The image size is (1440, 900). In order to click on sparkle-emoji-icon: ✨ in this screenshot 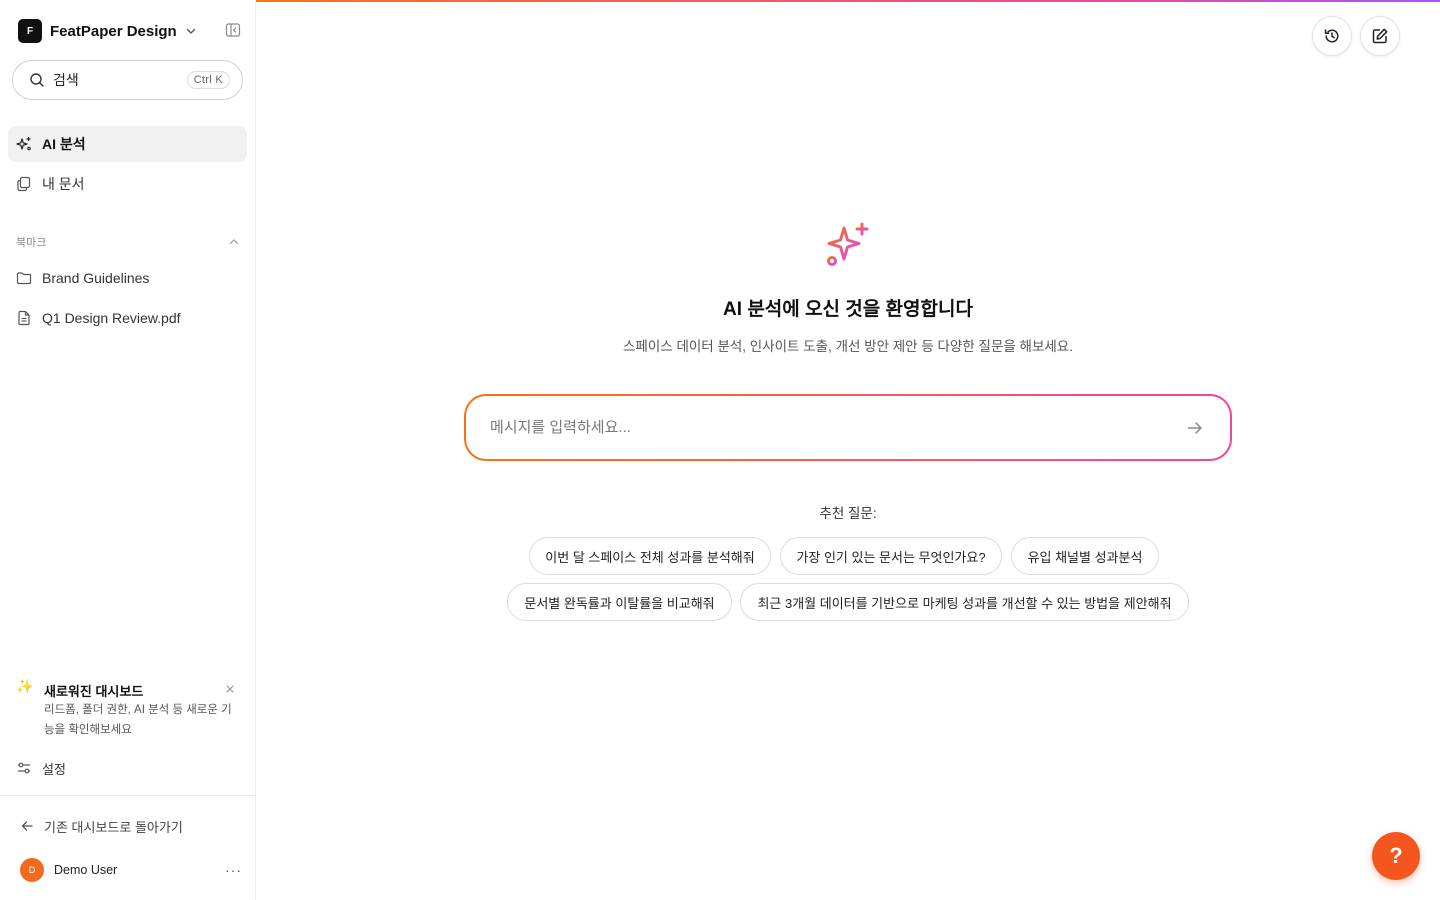, I will do `click(25, 686)`.